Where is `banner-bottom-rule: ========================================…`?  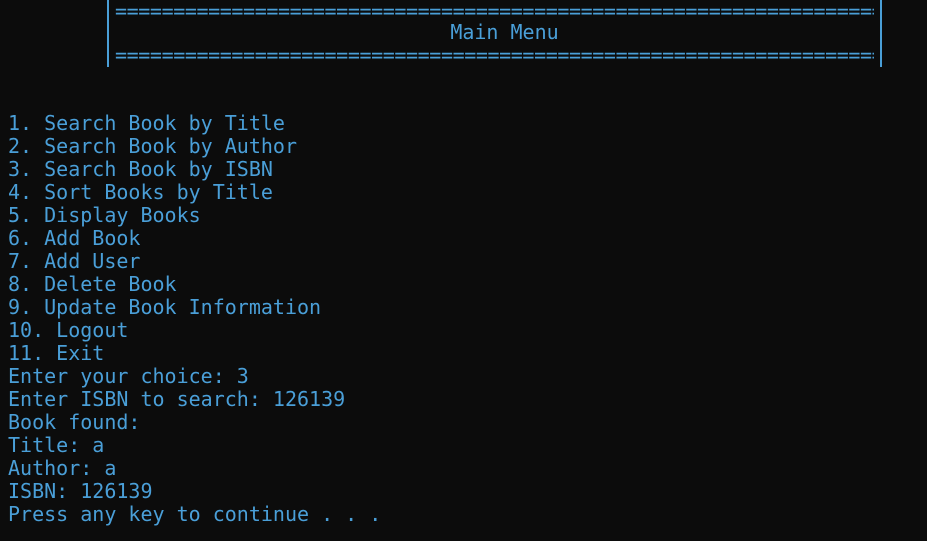 banner-bottom-rule: ========================================… is located at coordinates (494, 55).